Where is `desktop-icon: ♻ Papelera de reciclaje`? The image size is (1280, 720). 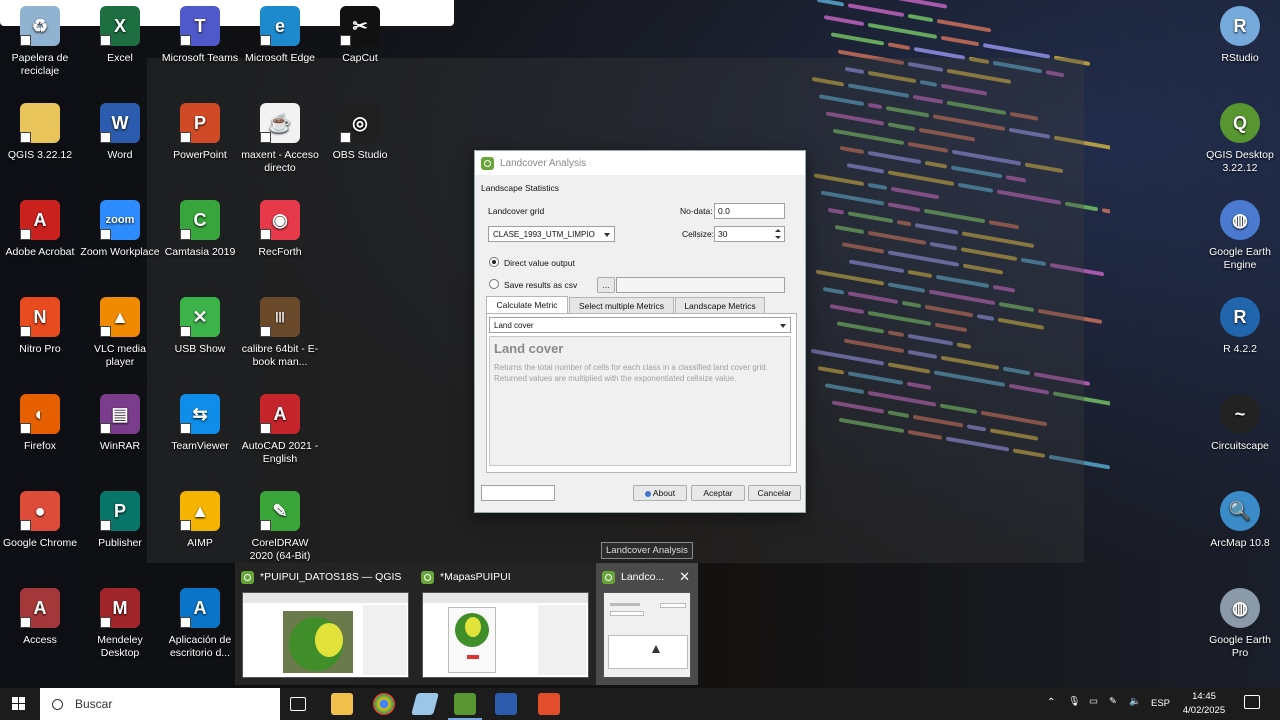 desktop-icon: ♻ Papelera de reciclaje is located at coordinates (40, 42).